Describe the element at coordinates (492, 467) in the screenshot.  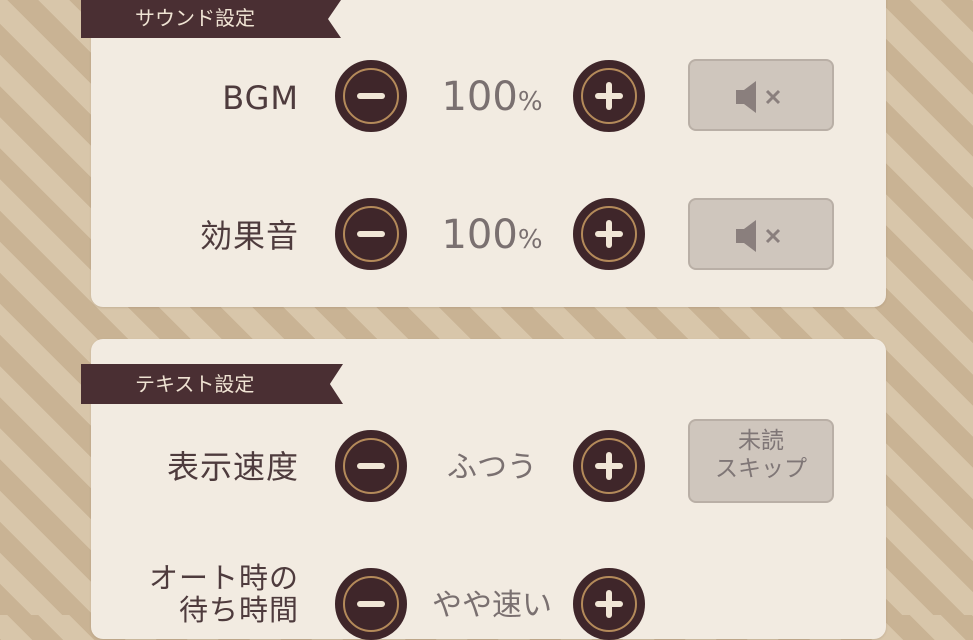
I see `display-speed-value: ふつう` at that location.